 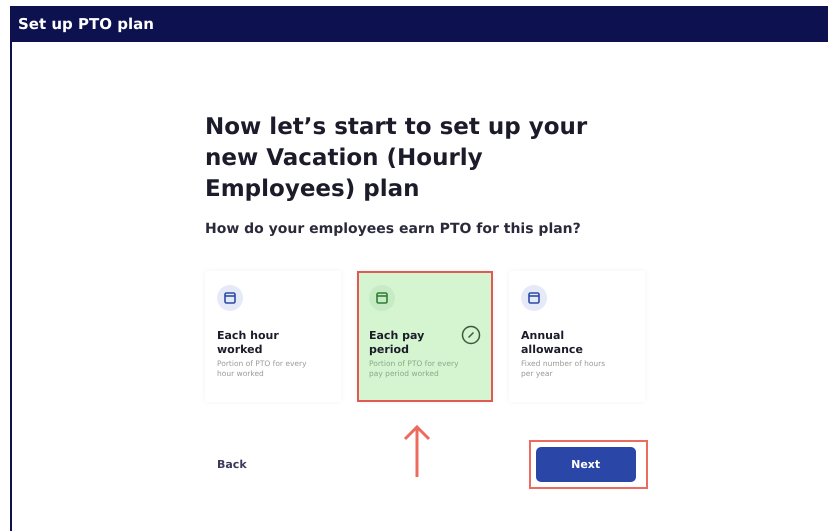 I want to click on option-title: Annual allowance, so click(x=552, y=343).